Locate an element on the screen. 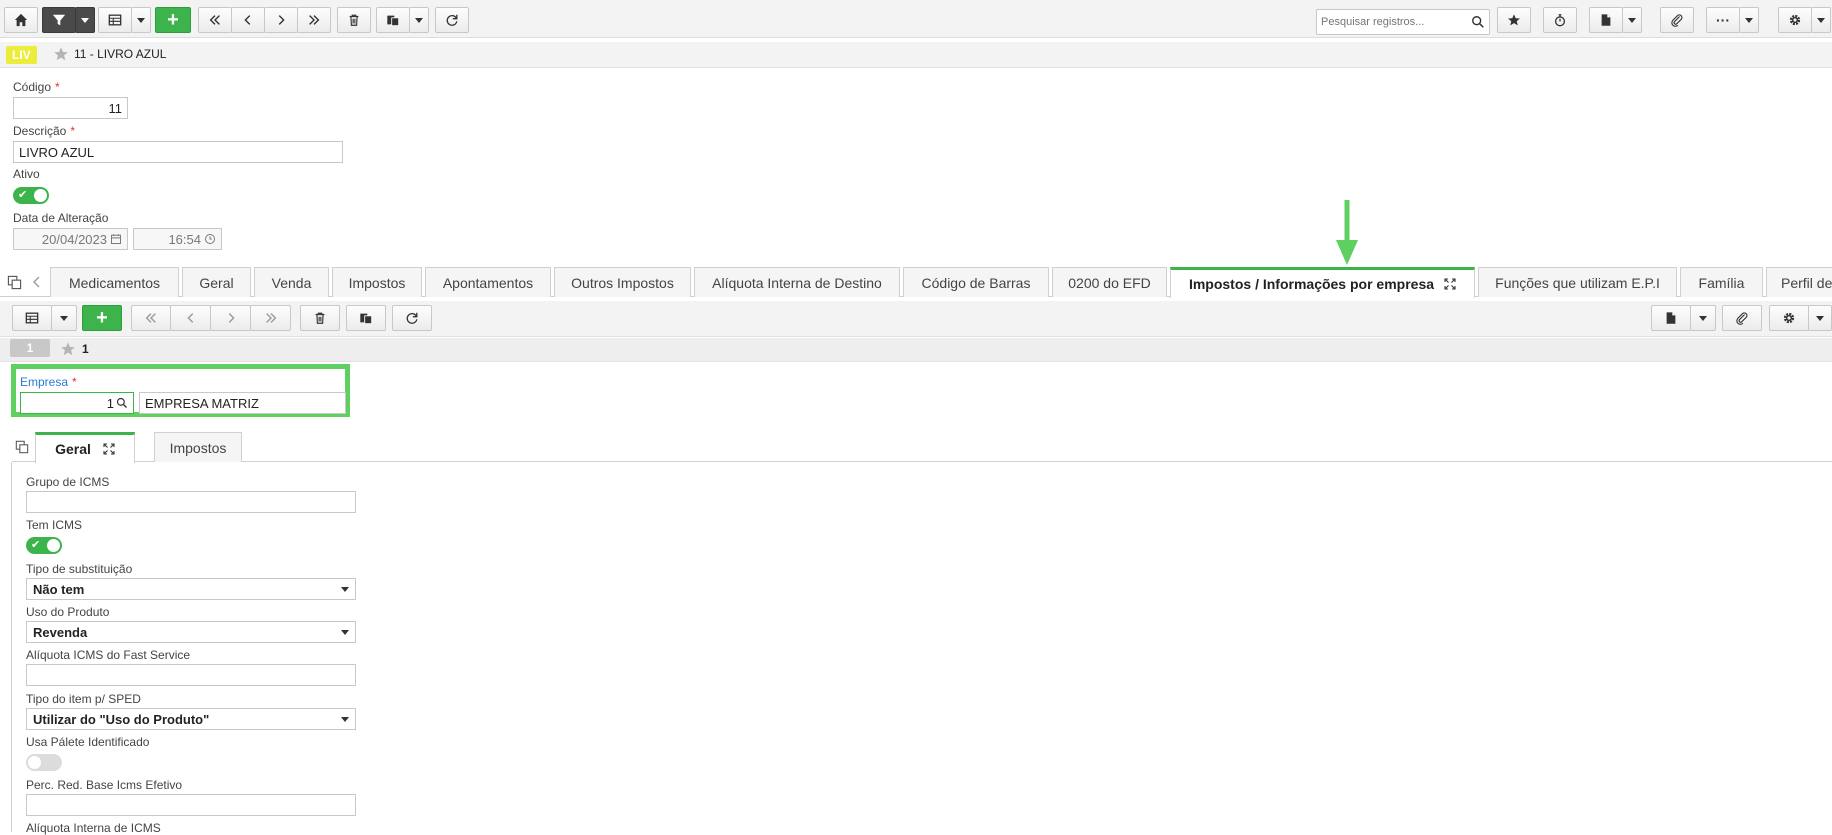 The height and width of the screenshot is (835, 1832). sub-last-record-button is located at coordinates (270, 318).